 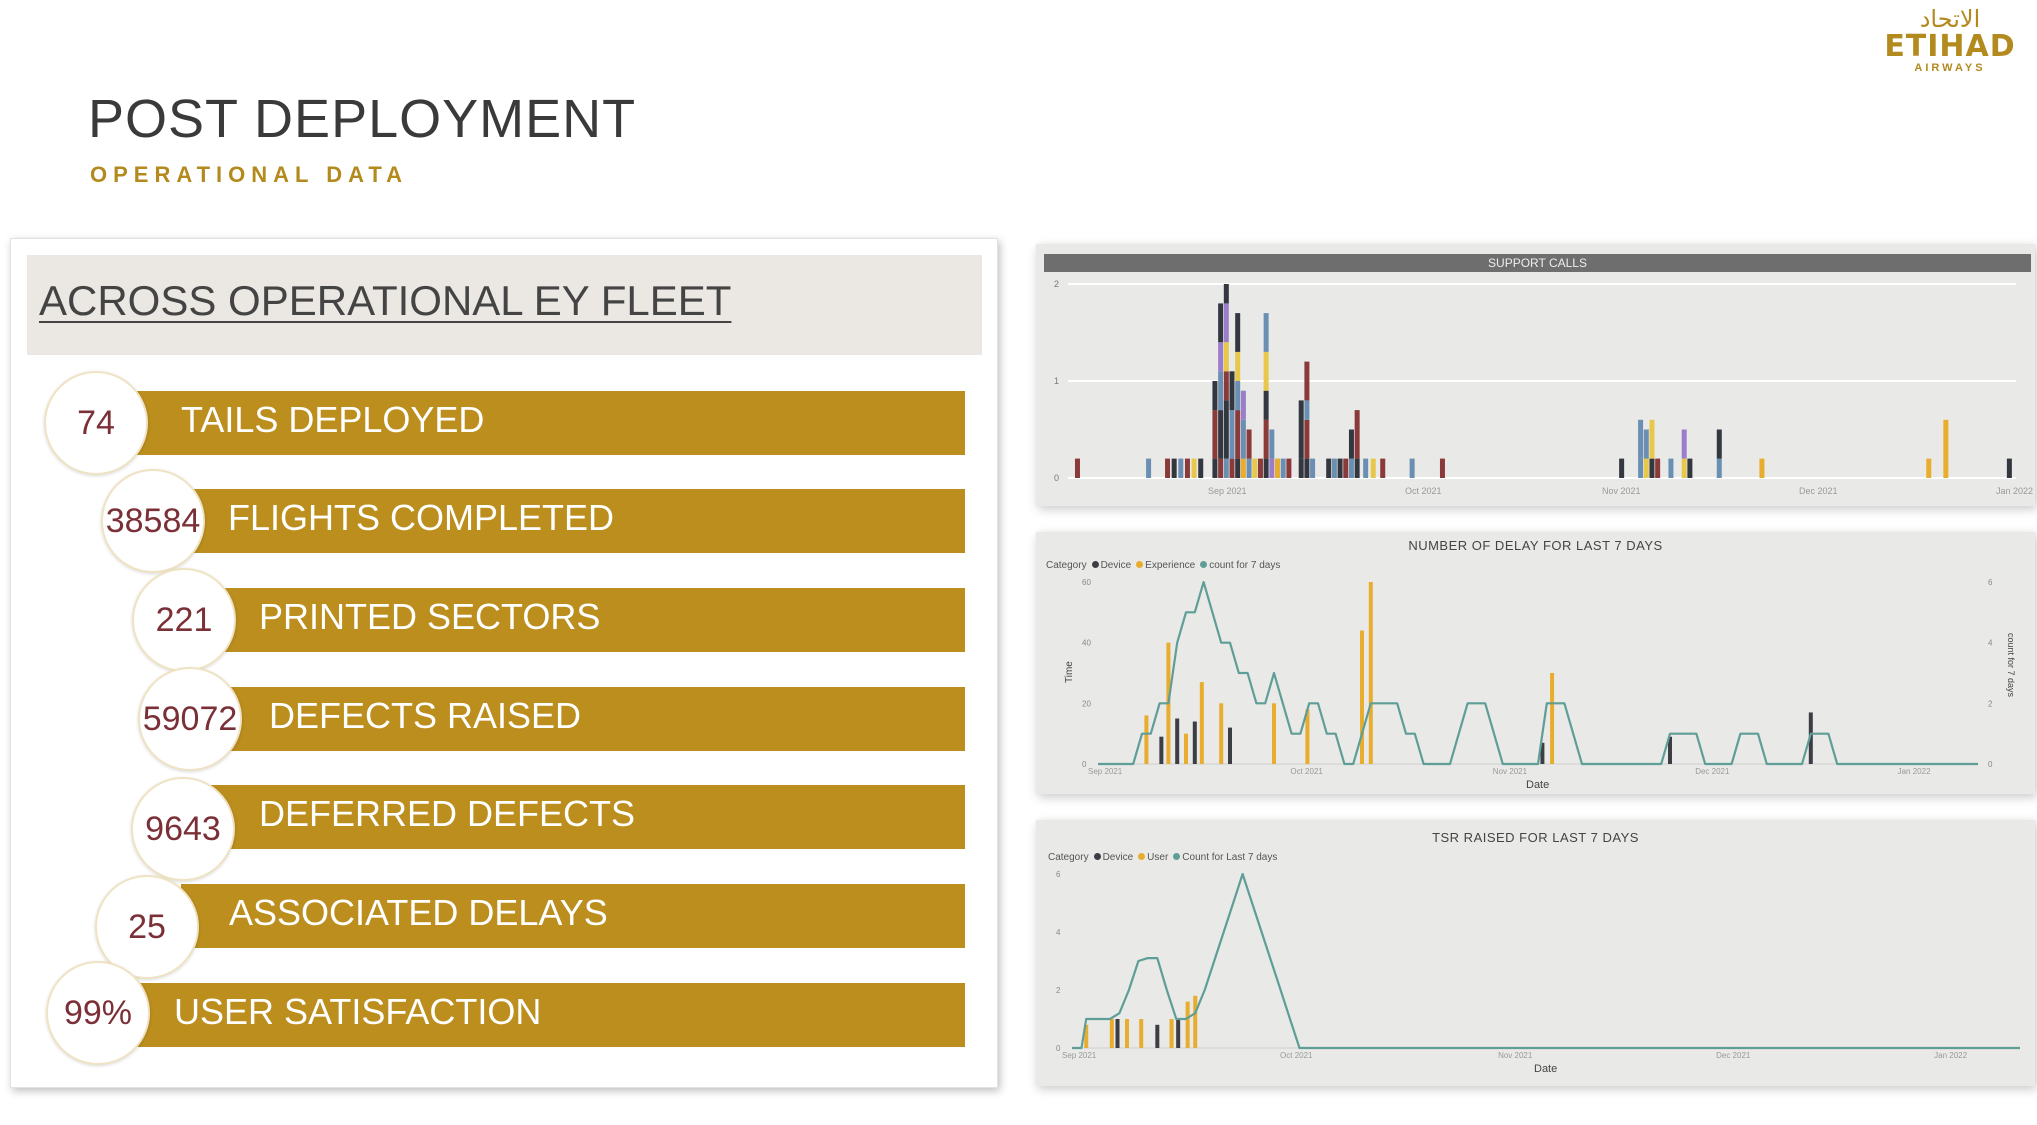 What do you see at coordinates (2014, 491) in the screenshot?
I see `x-tick-label: Jan 2022` at bounding box center [2014, 491].